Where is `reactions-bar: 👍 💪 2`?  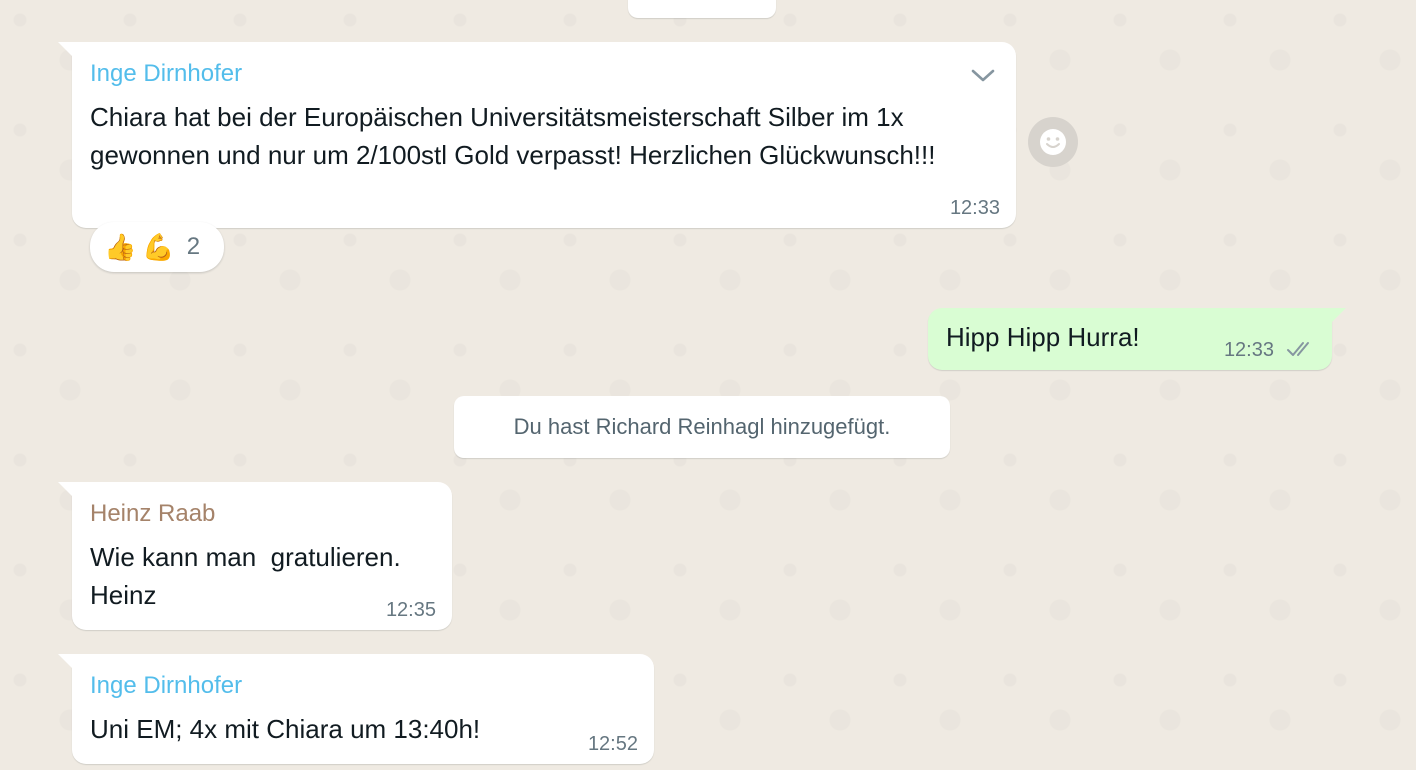 reactions-bar: 👍 💪 2 is located at coordinates (157, 247).